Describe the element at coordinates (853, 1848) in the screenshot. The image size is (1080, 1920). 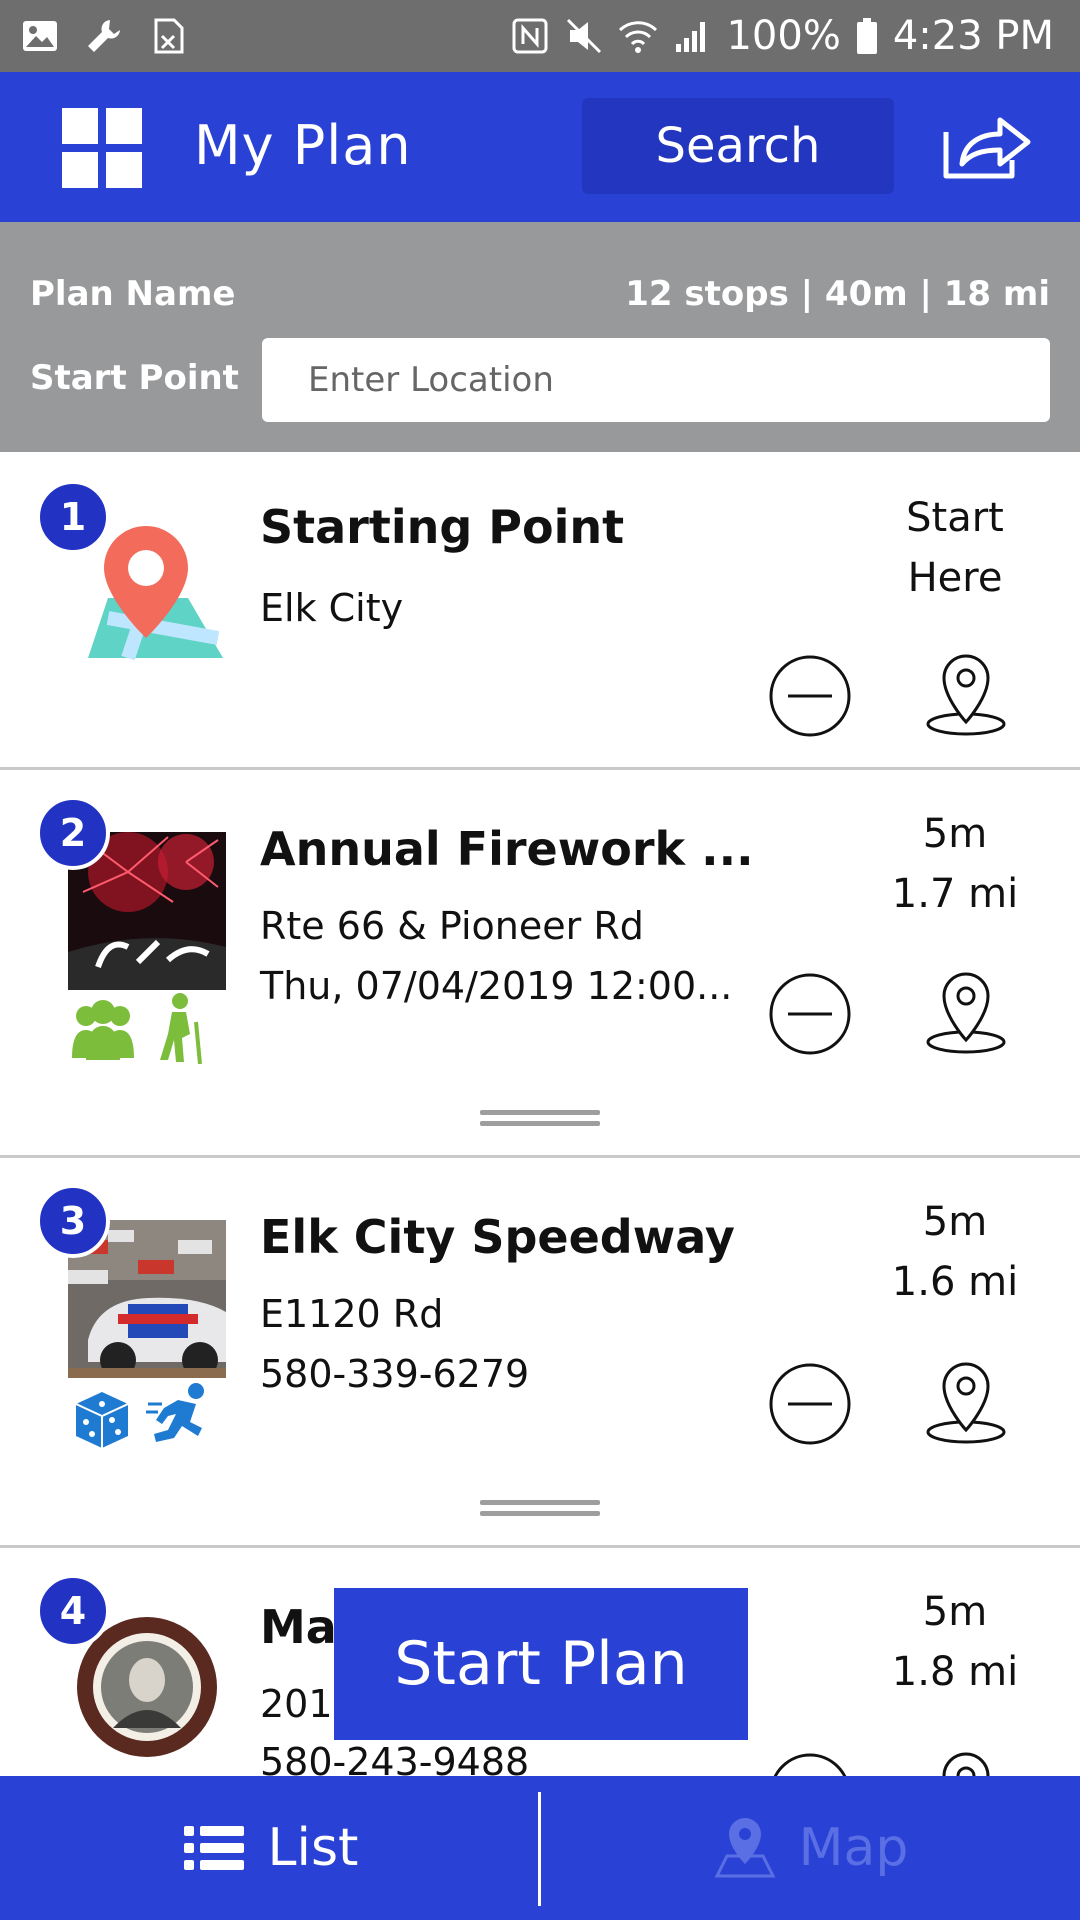
I see `tab-map-label: Map` at that location.